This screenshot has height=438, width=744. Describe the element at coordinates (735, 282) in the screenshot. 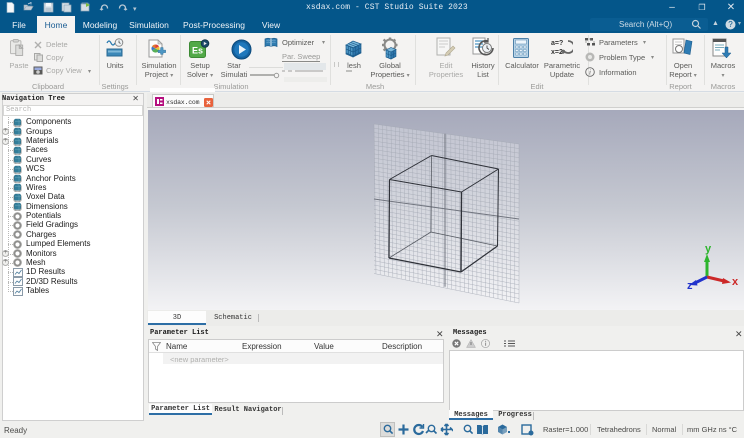

I see `svg-text: x` at that location.